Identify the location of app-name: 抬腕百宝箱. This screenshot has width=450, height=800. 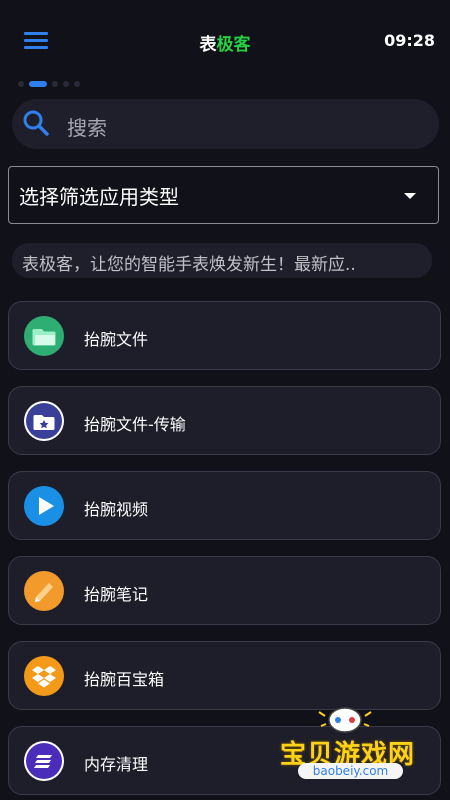
(124, 679).